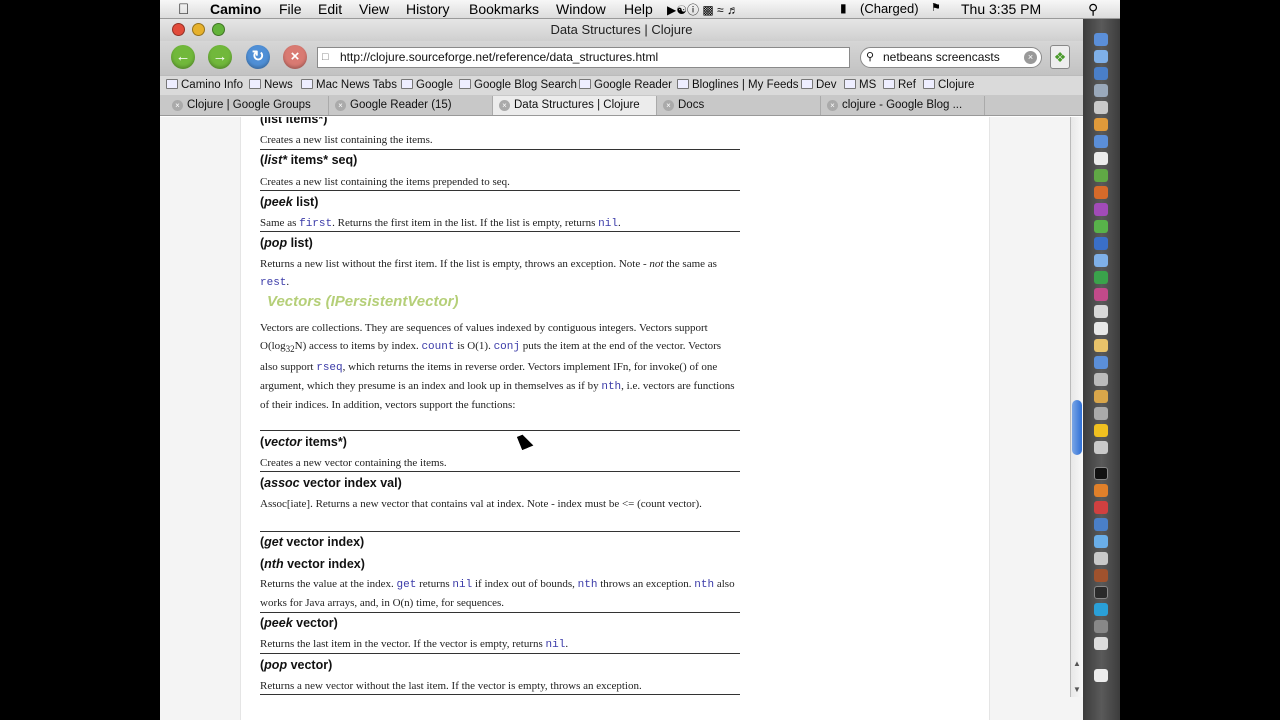  Describe the element at coordinates (235, 9) in the screenshot. I see `menu-app: Camino` at that location.